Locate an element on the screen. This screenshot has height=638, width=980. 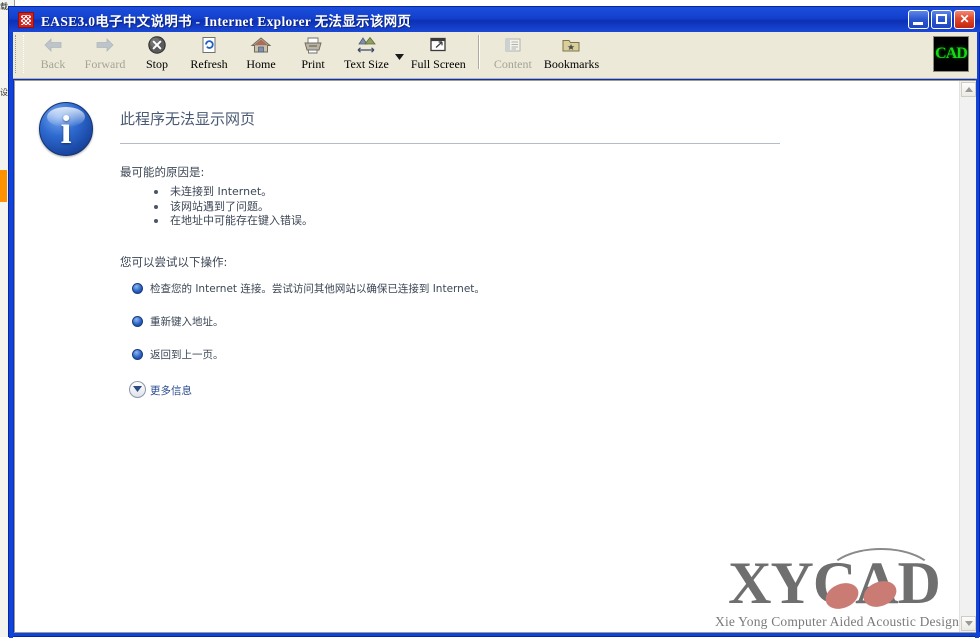
minimize-button is located at coordinates (918, 19).